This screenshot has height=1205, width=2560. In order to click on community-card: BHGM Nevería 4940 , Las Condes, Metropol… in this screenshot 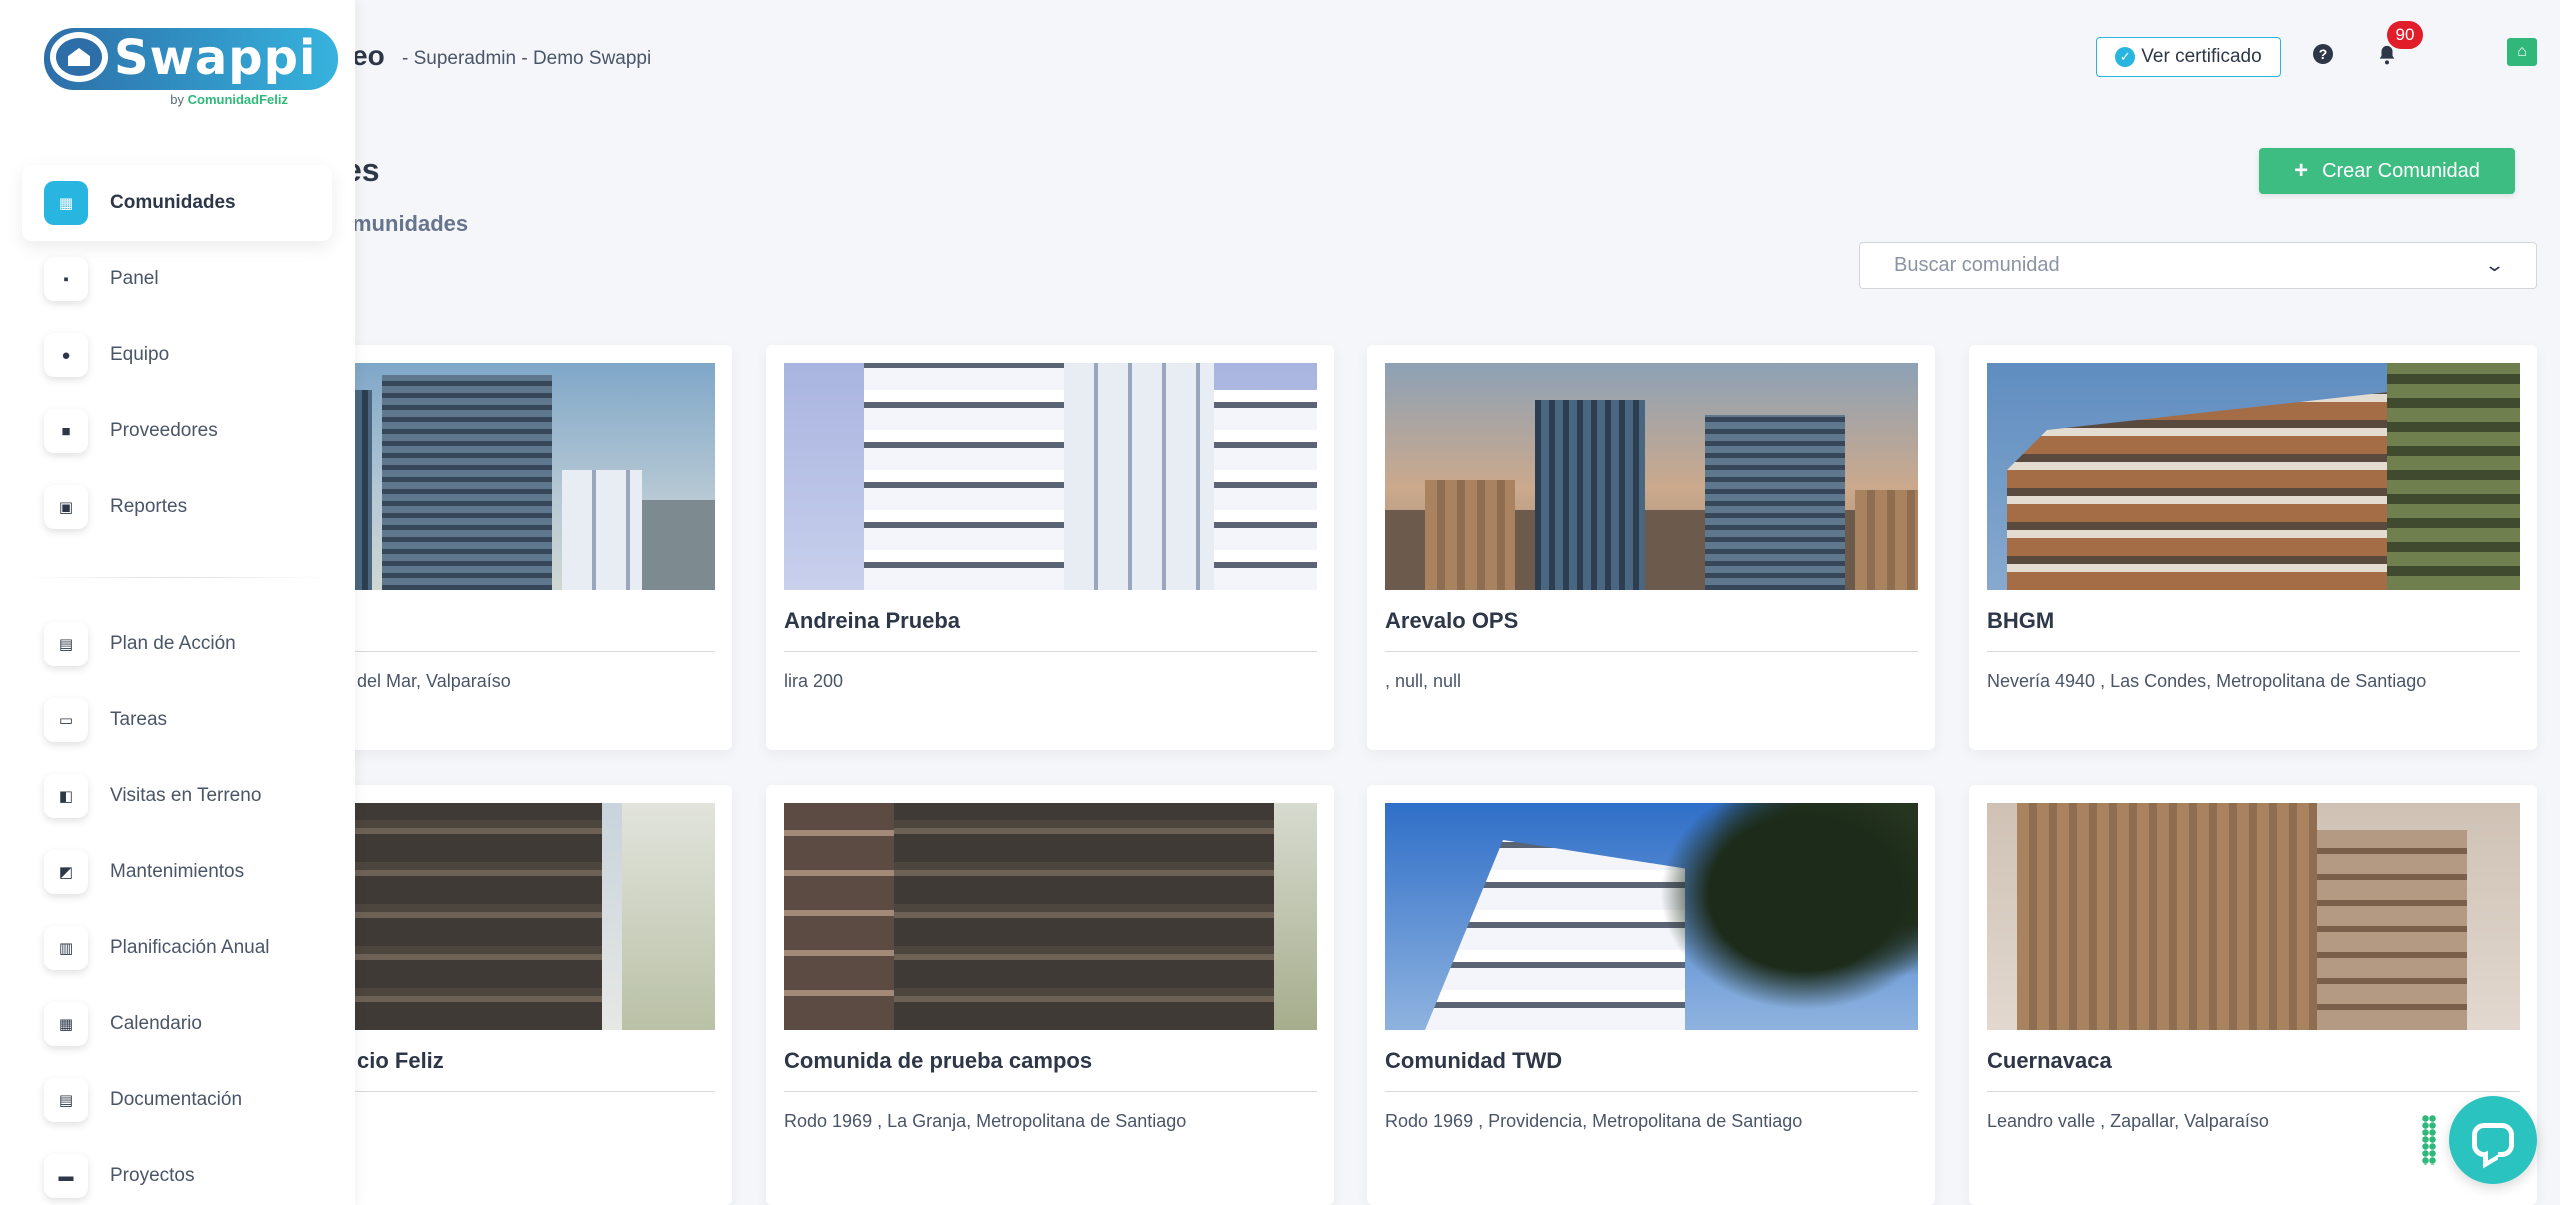, I will do `click(2253, 547)`.